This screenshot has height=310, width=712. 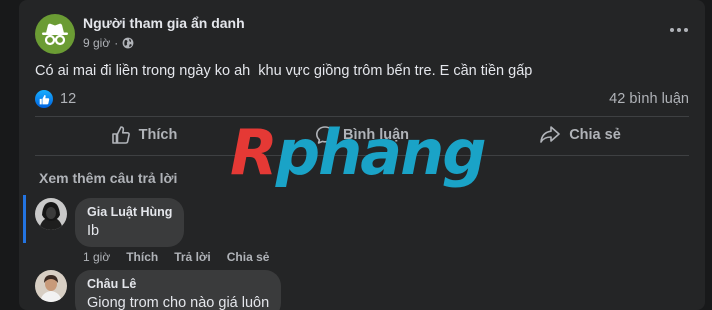 I want to click on watermark-rest: phang, so click(x=381, y=152).